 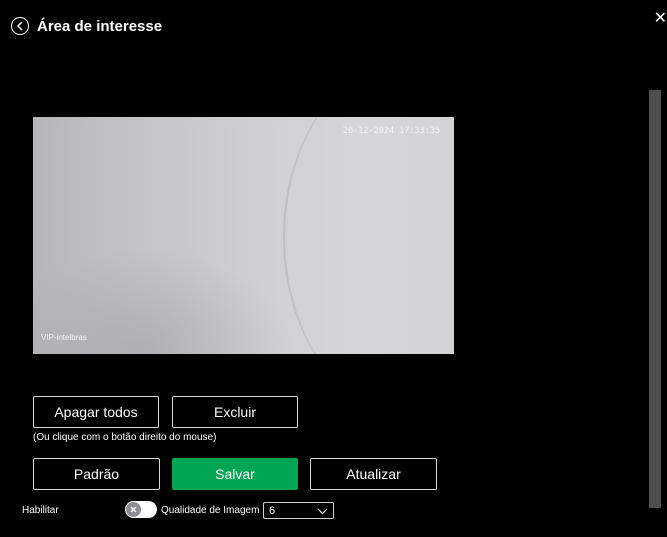 What do you see at coordinates (64, 337) in the screenshot?
I see `video-osd-label: VIP-intelbras` at bounding box center [64, 337].